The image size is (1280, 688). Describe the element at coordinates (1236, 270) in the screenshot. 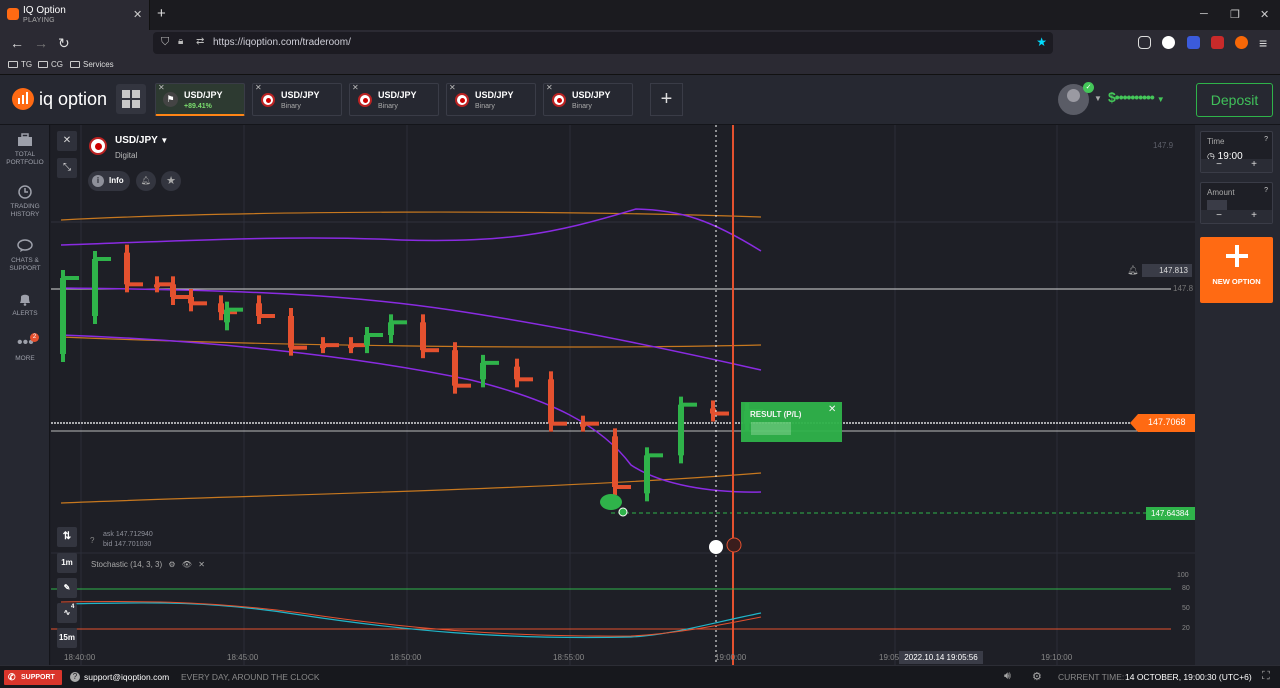

I see `new-option-button: NEW OPTION` at that location.